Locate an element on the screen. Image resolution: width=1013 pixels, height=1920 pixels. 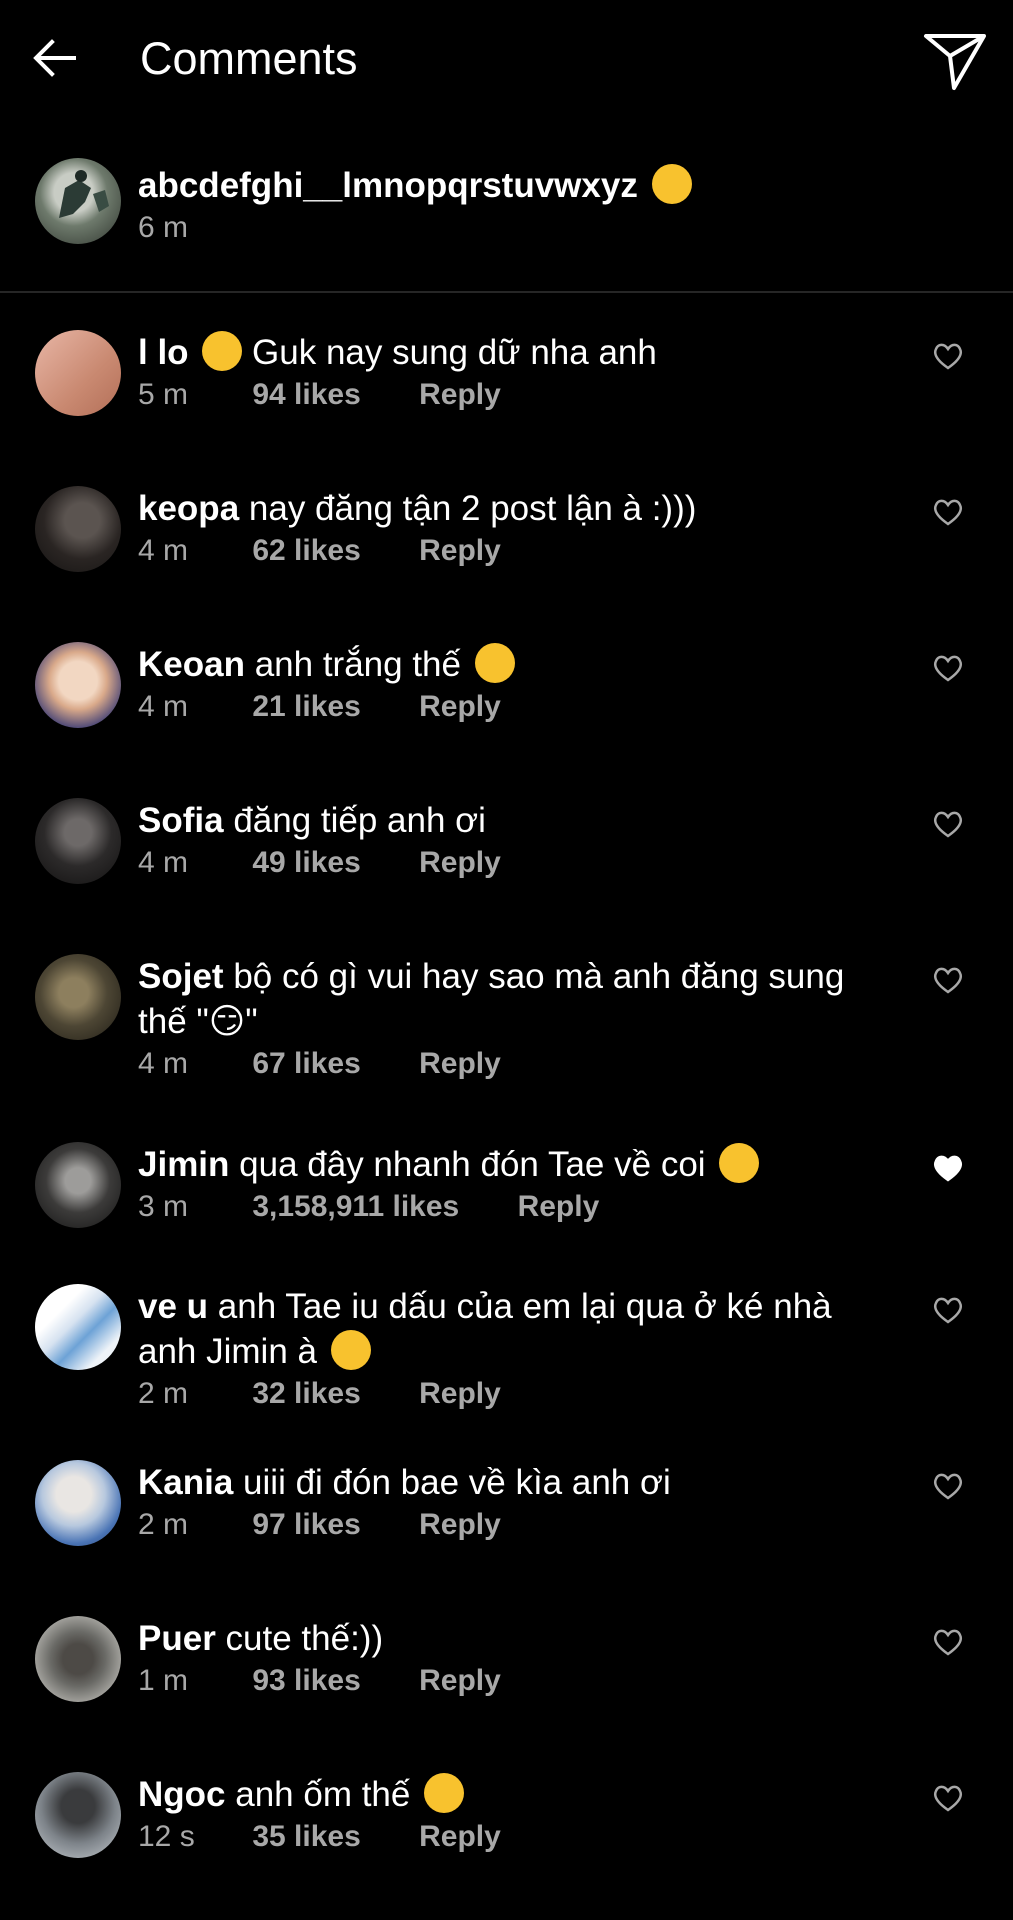
heart-filled-icon is located at coordinates (948, 1168).